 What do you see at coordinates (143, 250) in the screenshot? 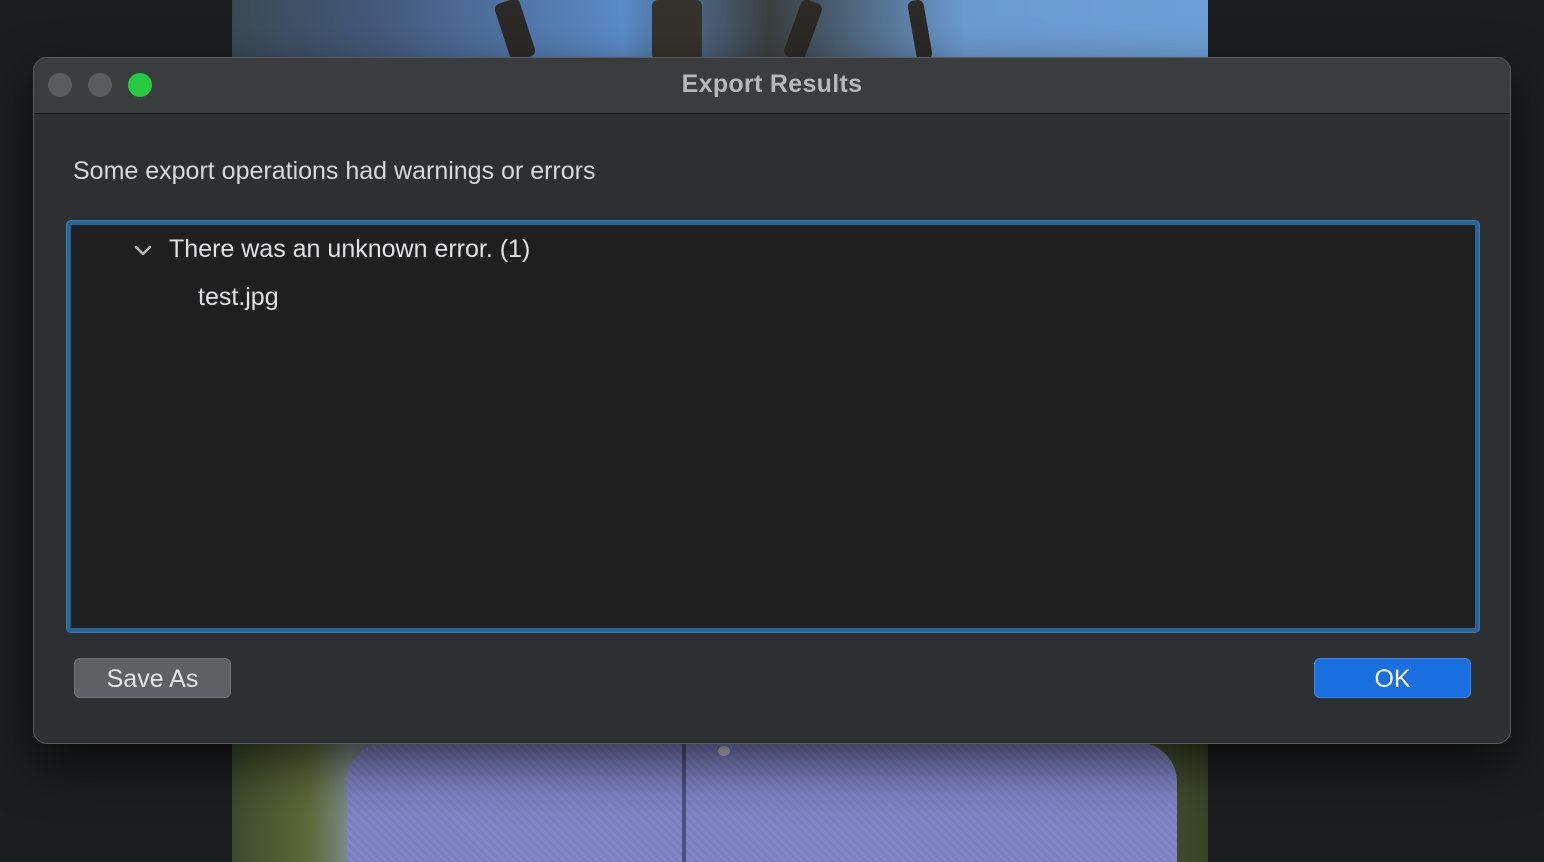
I see `chevron-down-icon` at bounding box center [143, 250].